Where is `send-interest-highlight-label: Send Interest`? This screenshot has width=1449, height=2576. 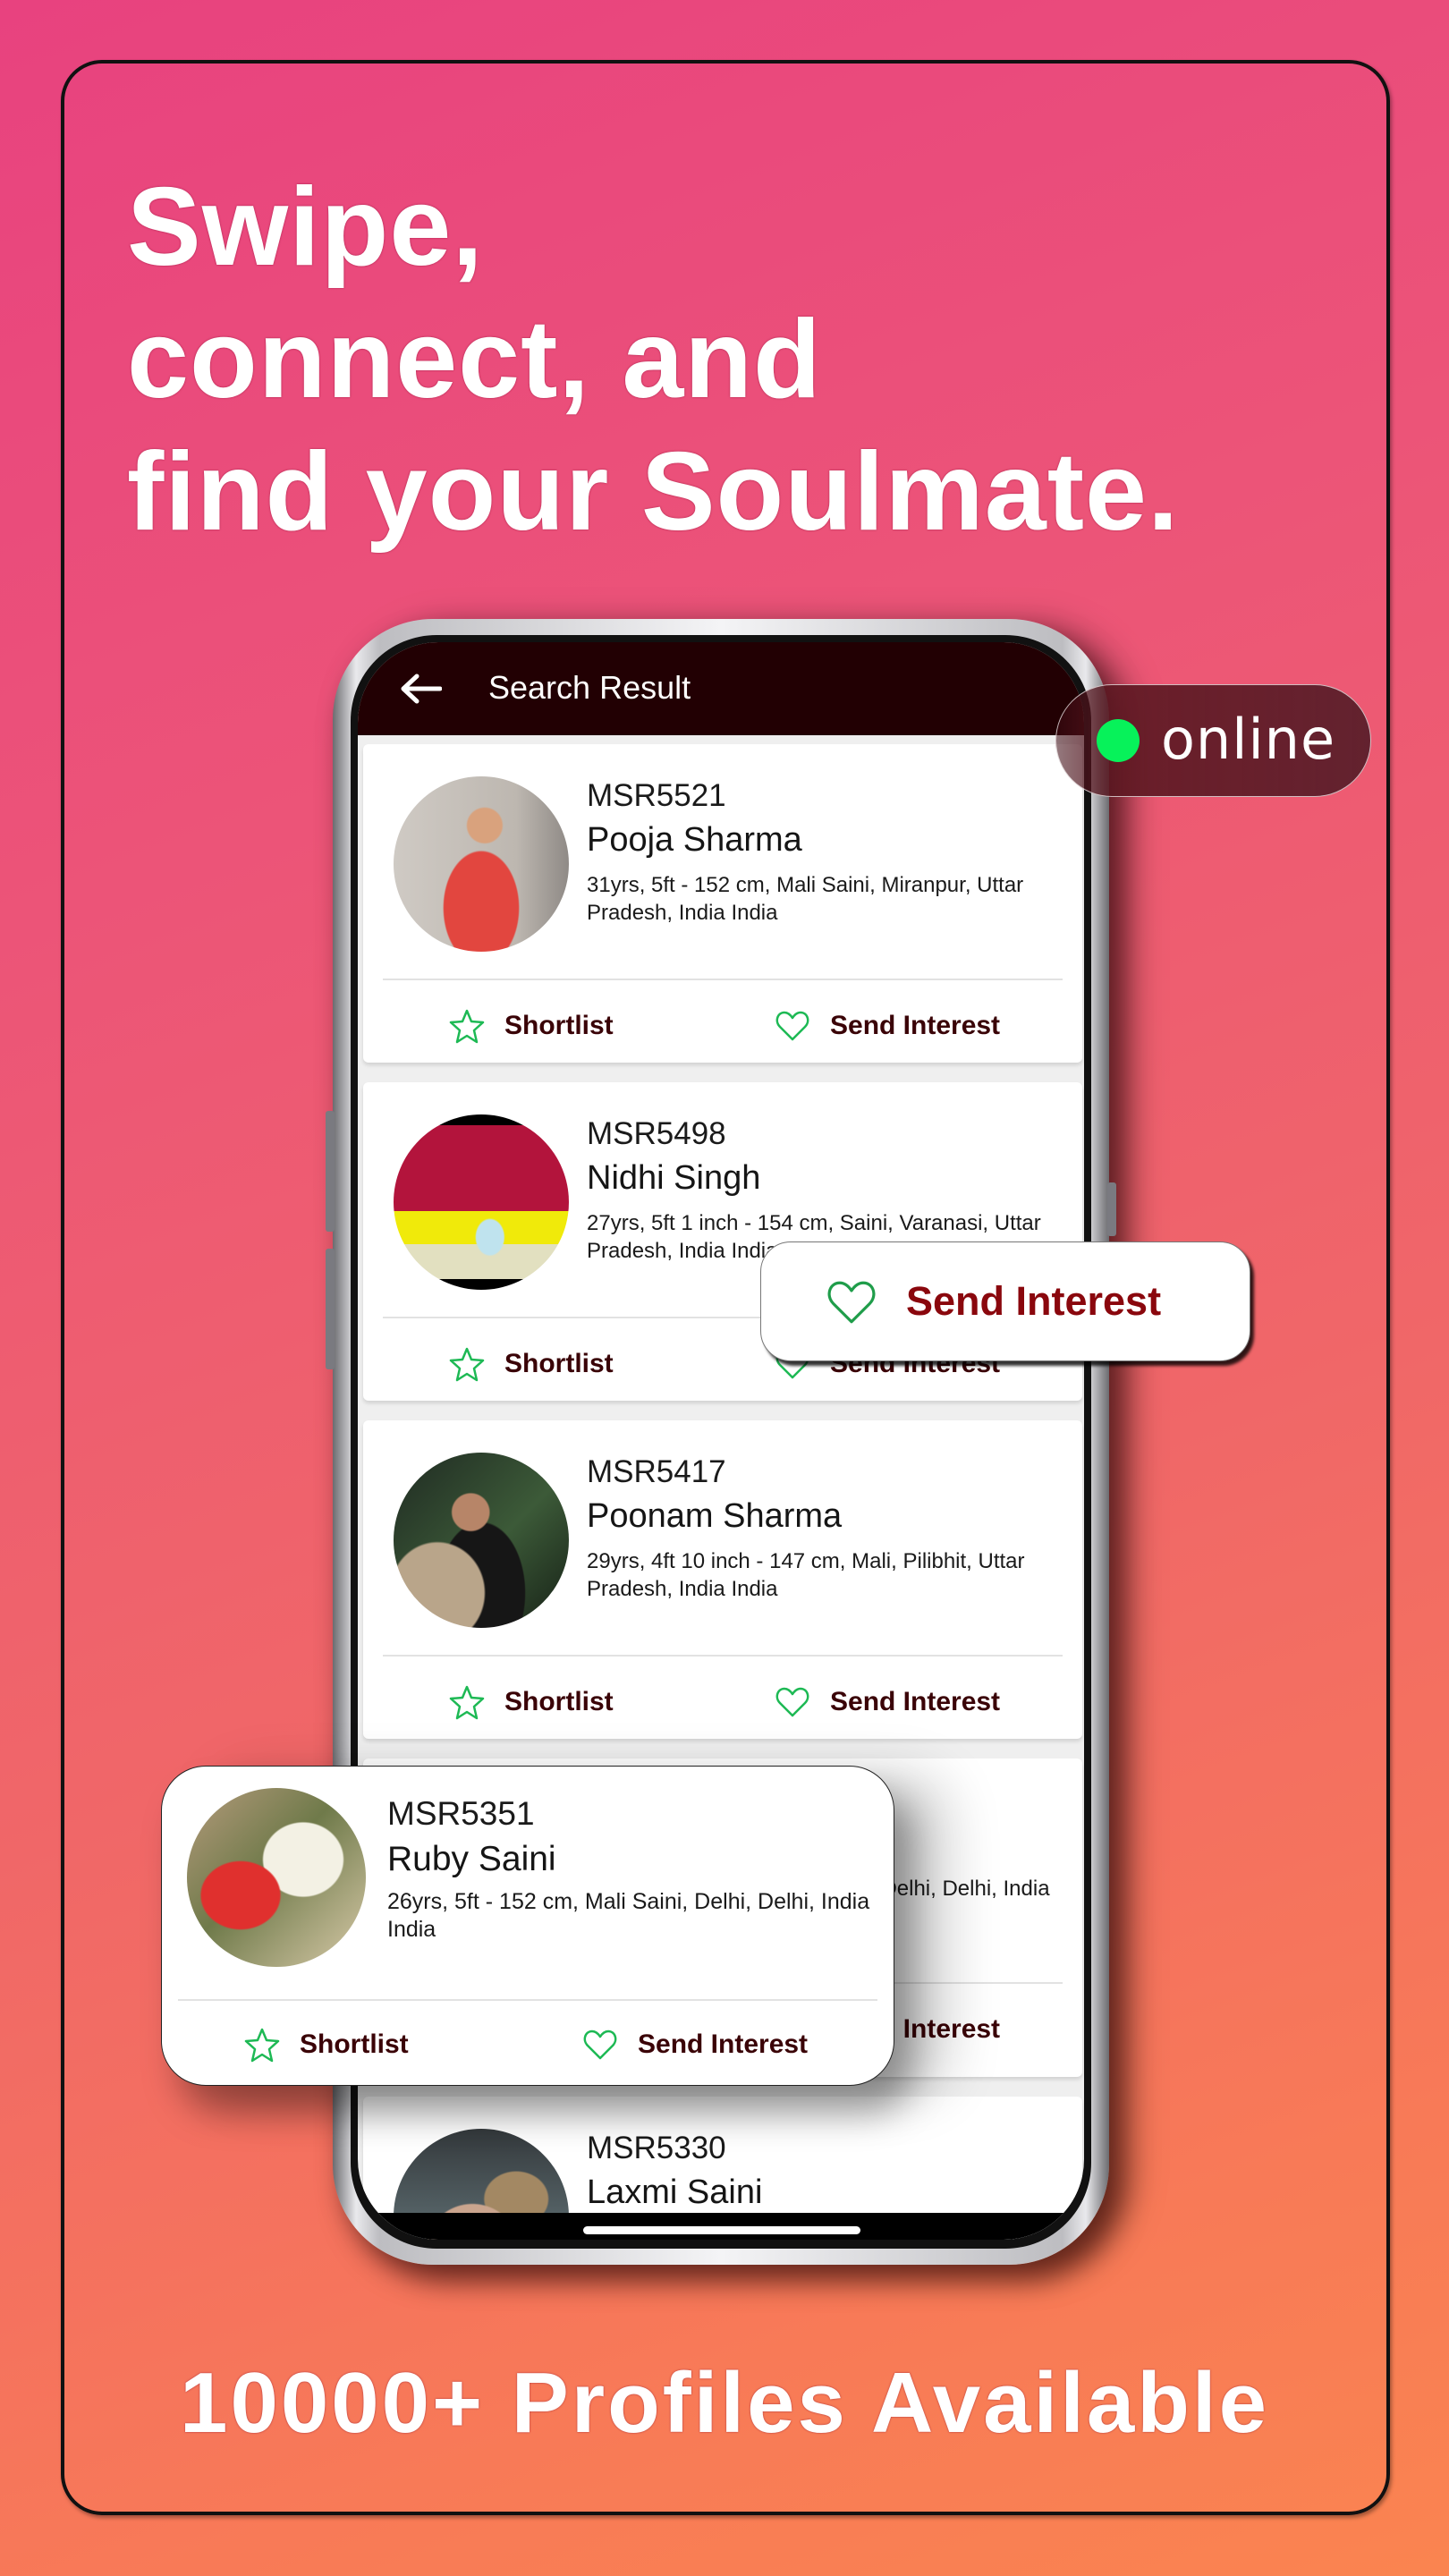 send-interest-highlight-label: Send Interest is located at coordinates (1034, 1301).